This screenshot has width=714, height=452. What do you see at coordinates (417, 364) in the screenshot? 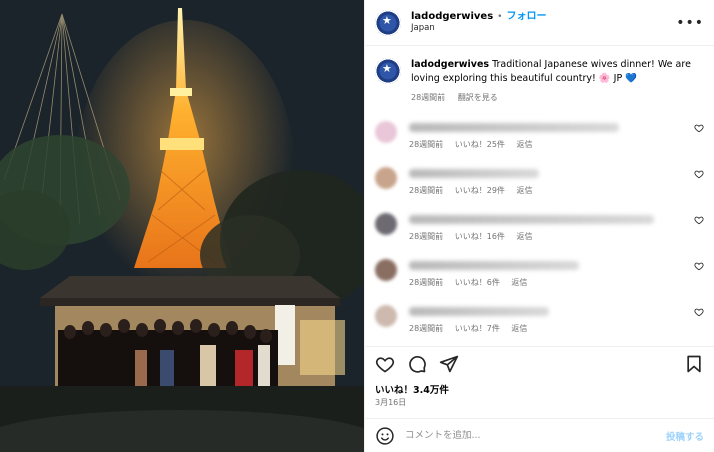
I see `comment-icon` at bounding box center [417, 364].